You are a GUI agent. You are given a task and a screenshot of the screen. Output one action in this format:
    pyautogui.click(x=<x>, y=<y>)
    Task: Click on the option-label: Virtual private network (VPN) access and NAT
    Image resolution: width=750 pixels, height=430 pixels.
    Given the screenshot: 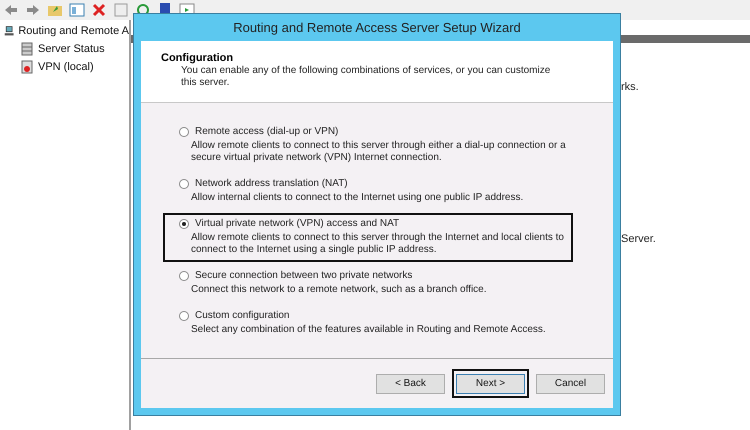 What is the action you would take?
    pyautogui.click(x=297, y=223)
    